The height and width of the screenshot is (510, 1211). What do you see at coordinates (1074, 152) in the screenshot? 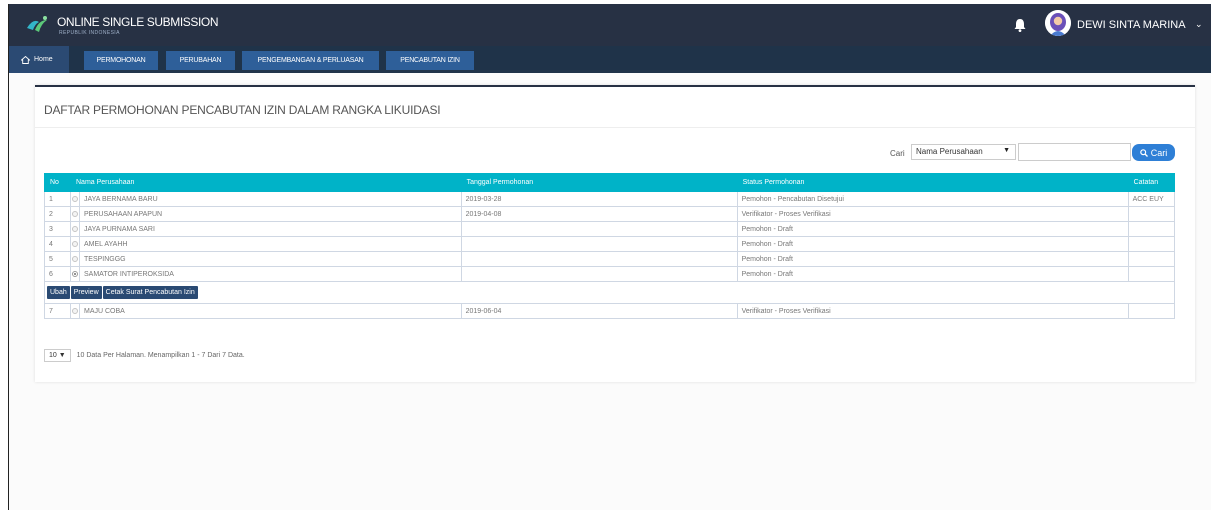
I see `search-input` at bounding box center [1074, 152].